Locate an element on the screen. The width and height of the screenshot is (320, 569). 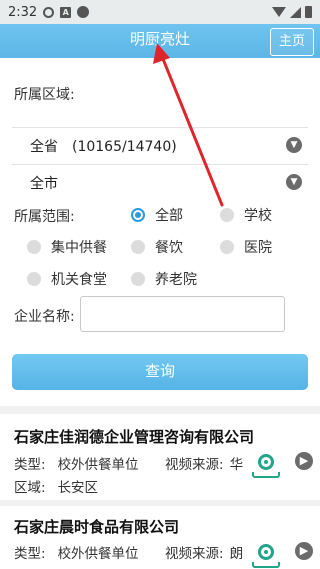
scope-option-label: 养老院 is located at coordinates (176, 280).